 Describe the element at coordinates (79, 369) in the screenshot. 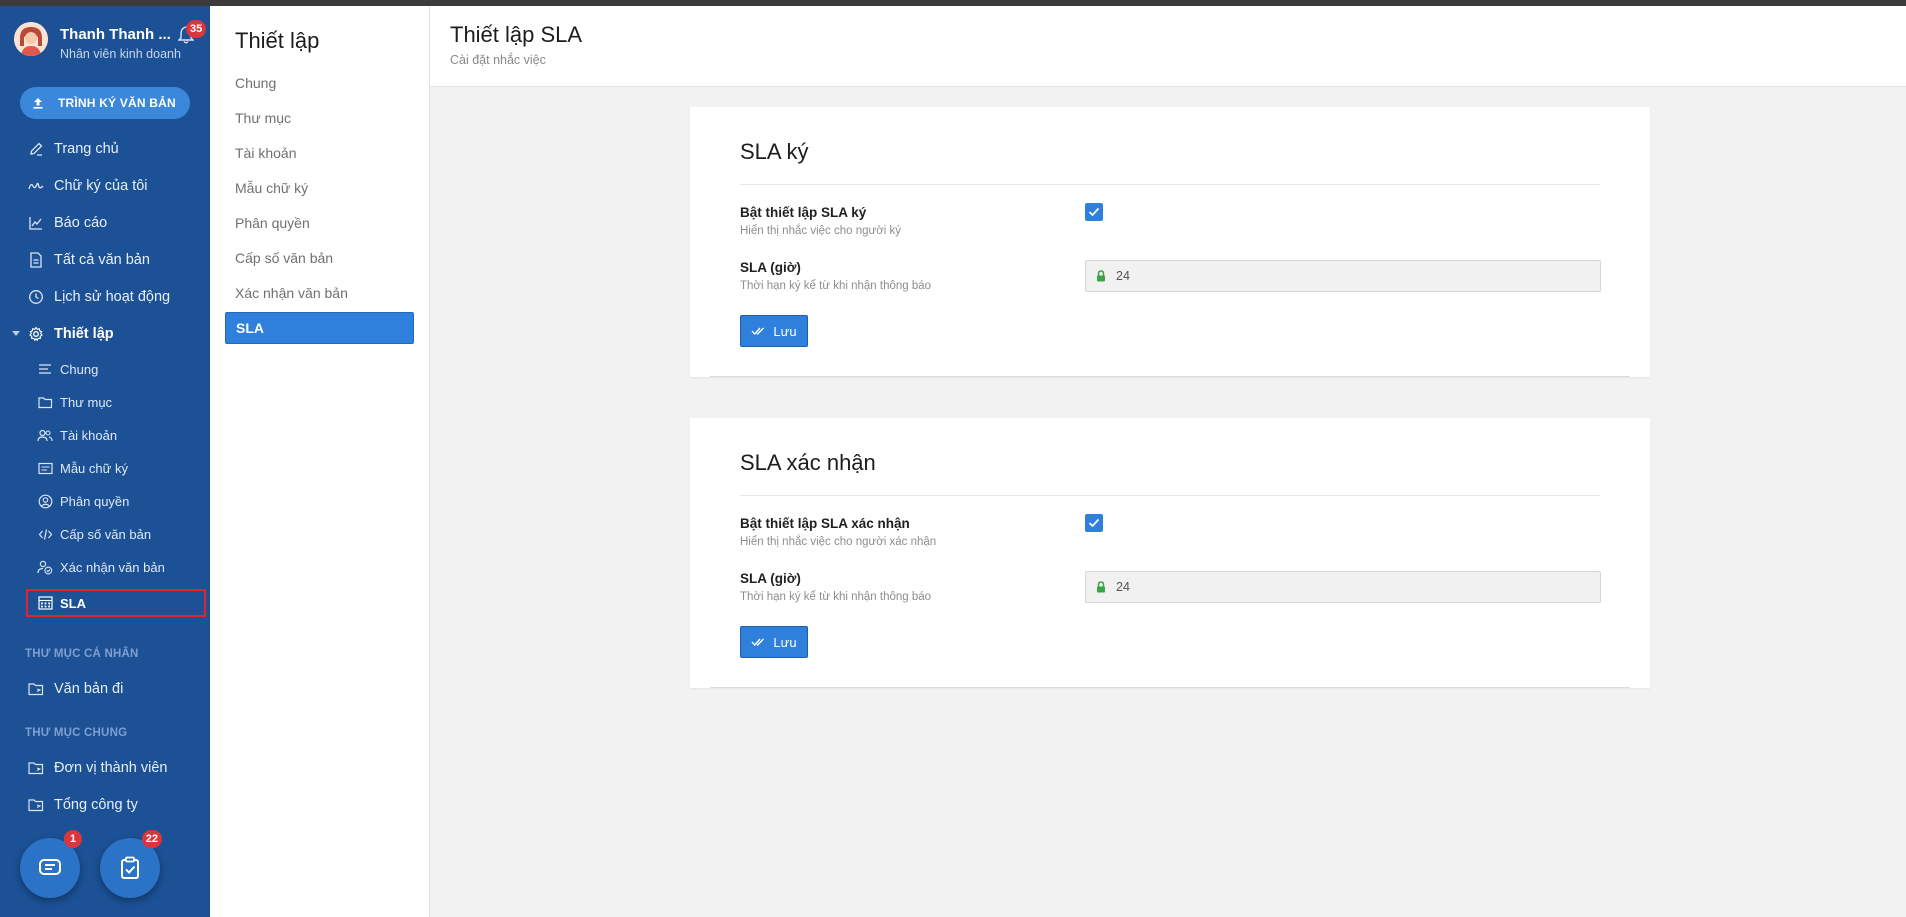

I see `sidebar-item-label: Chung` at that location.